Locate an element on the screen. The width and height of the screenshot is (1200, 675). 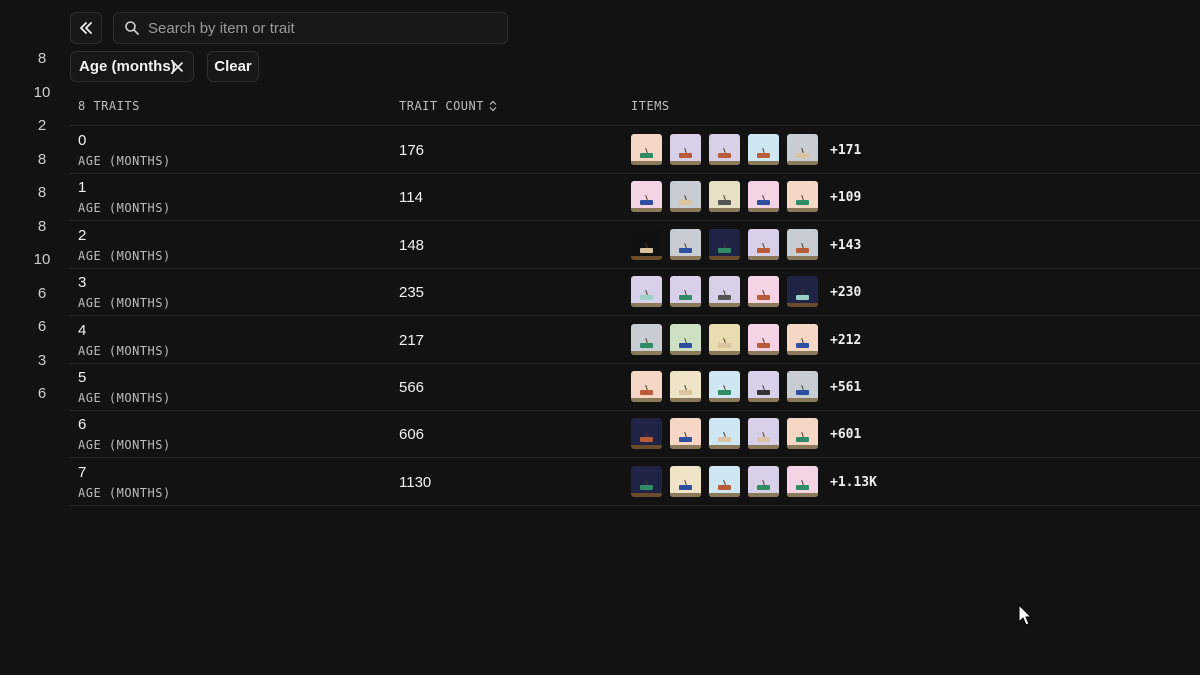
trait-count-header: TRAIT COUNT is located at coordinates (448, 106).